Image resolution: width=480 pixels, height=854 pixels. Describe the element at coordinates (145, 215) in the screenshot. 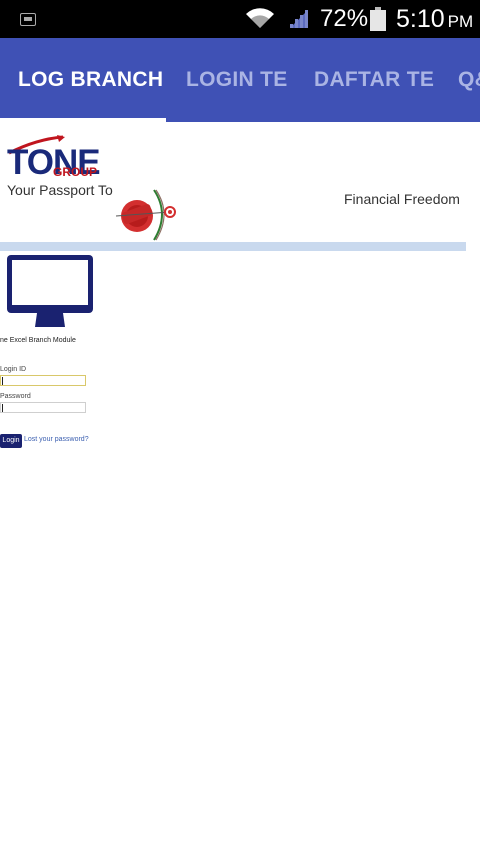

I see `financial-freedom-emblem-icon` at that location.